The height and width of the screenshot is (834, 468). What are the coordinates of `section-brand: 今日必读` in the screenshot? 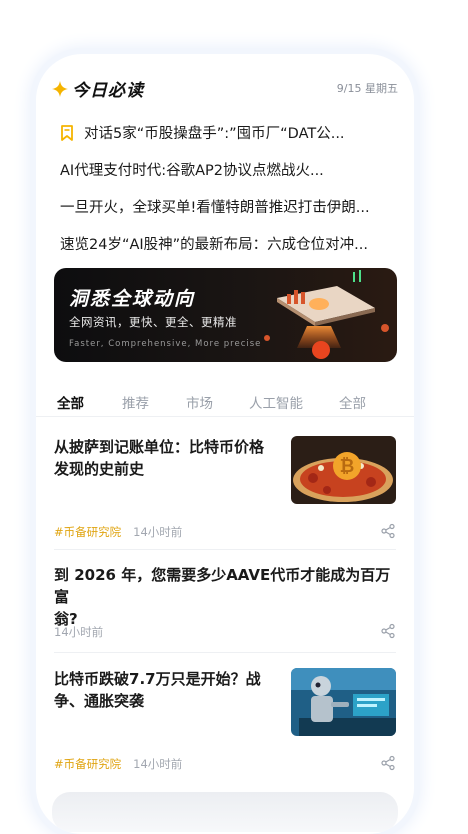 It's located at (98, 88).